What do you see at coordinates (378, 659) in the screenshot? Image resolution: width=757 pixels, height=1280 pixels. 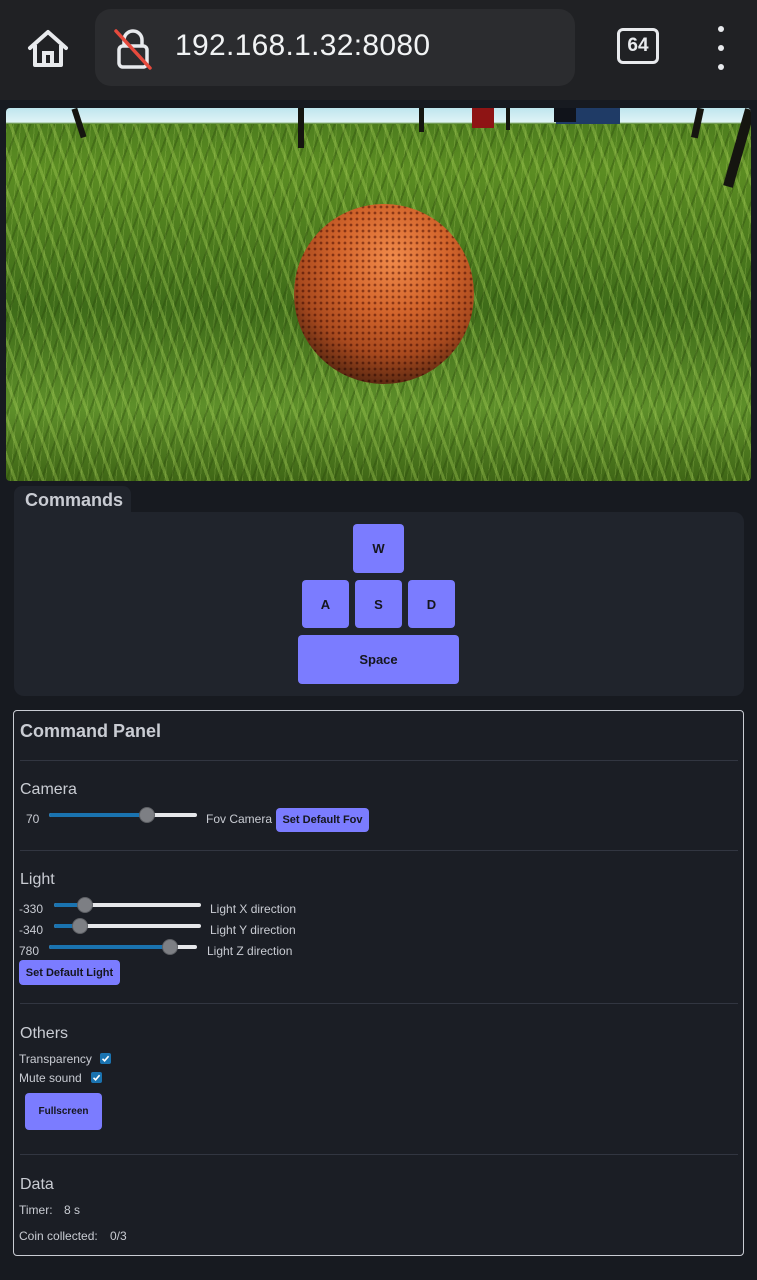 I see `key-space-button: Space` at bounding box center [378, 659].